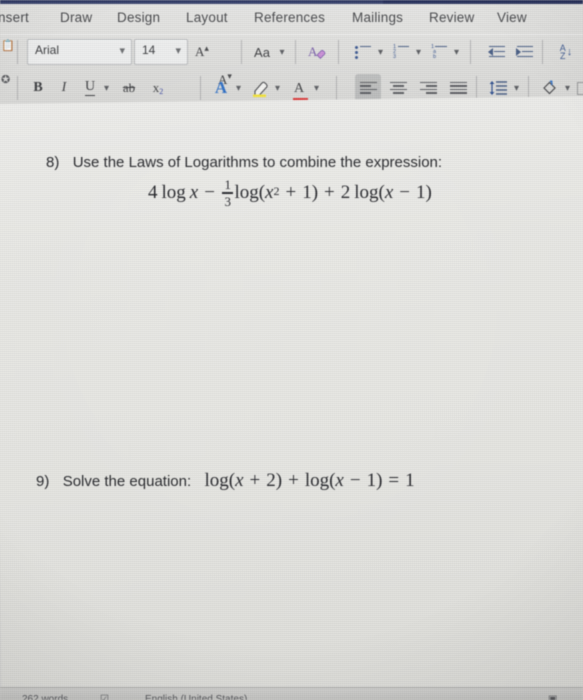 This screenshot has height=700, width=583. Describe the element at coordinates (271, 480) in the screenshot. I see `q9-num1: 2` at that location.